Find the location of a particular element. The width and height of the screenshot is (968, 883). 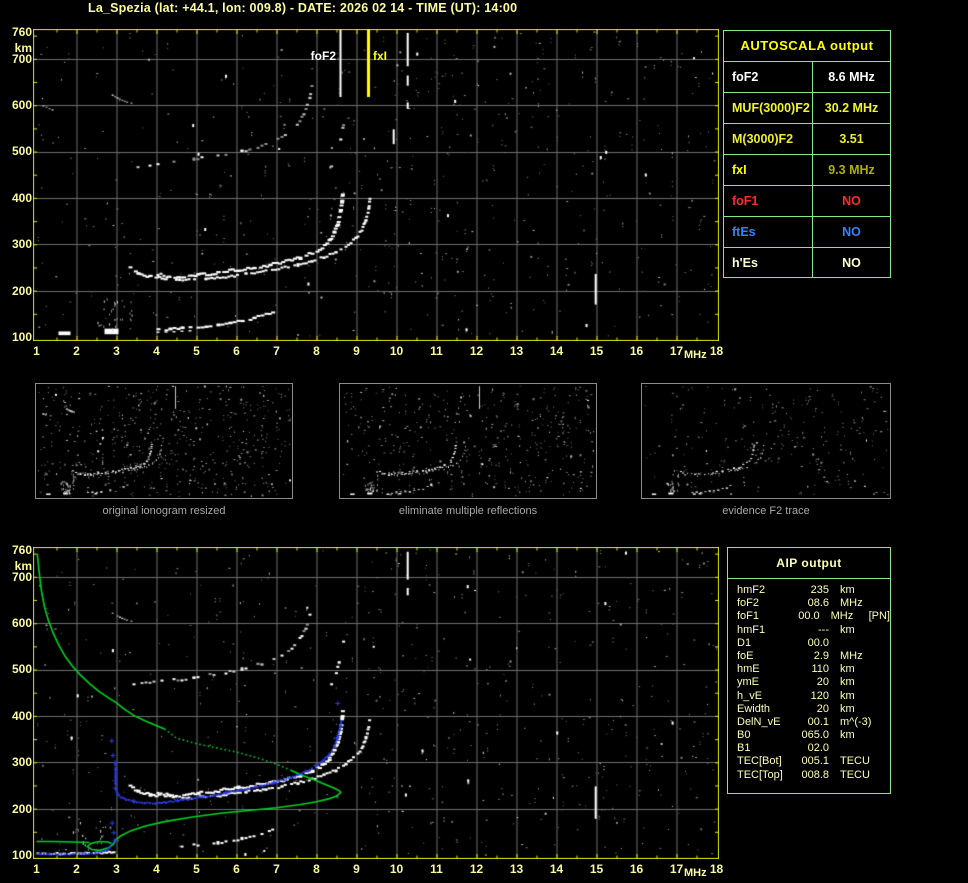

aip-param: hmE is located at coordinates (748, 669).